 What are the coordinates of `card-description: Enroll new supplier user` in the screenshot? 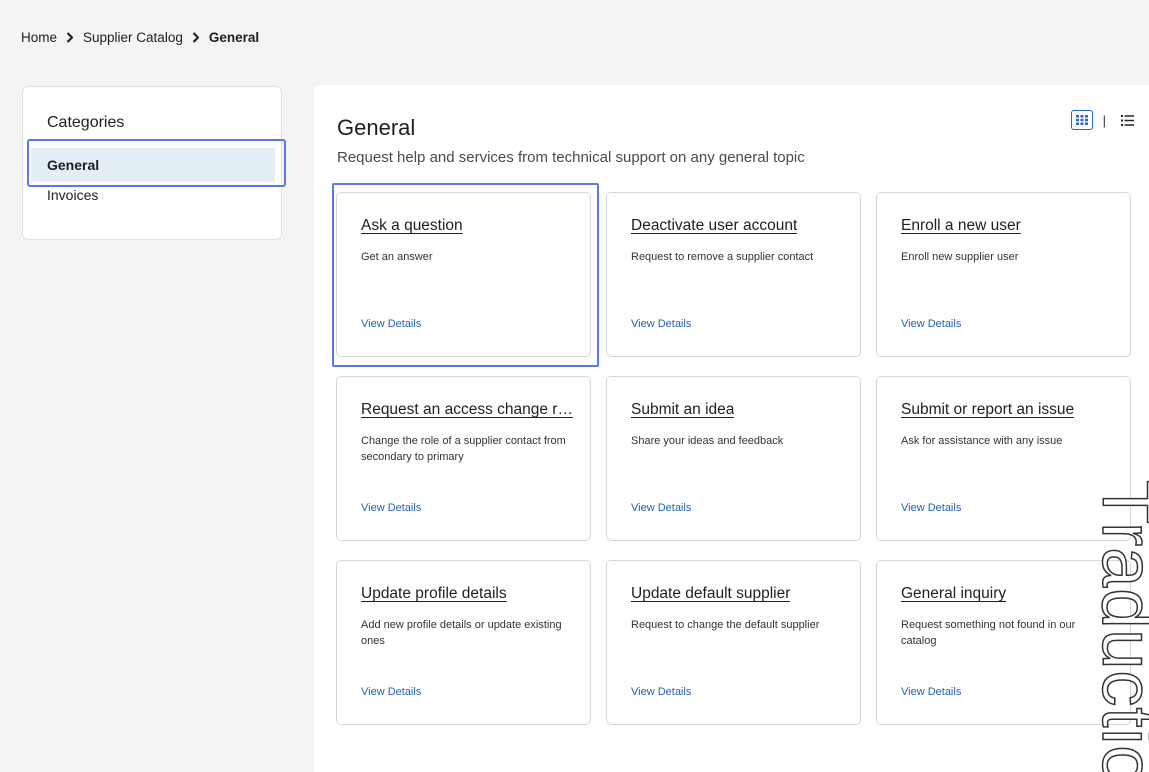 It's located at (960, 257).